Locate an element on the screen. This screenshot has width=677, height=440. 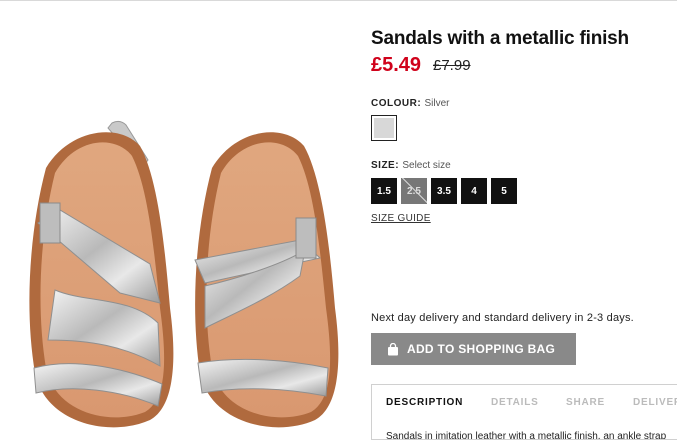
tab-share: SHARE is located at coordinates (585, 402).